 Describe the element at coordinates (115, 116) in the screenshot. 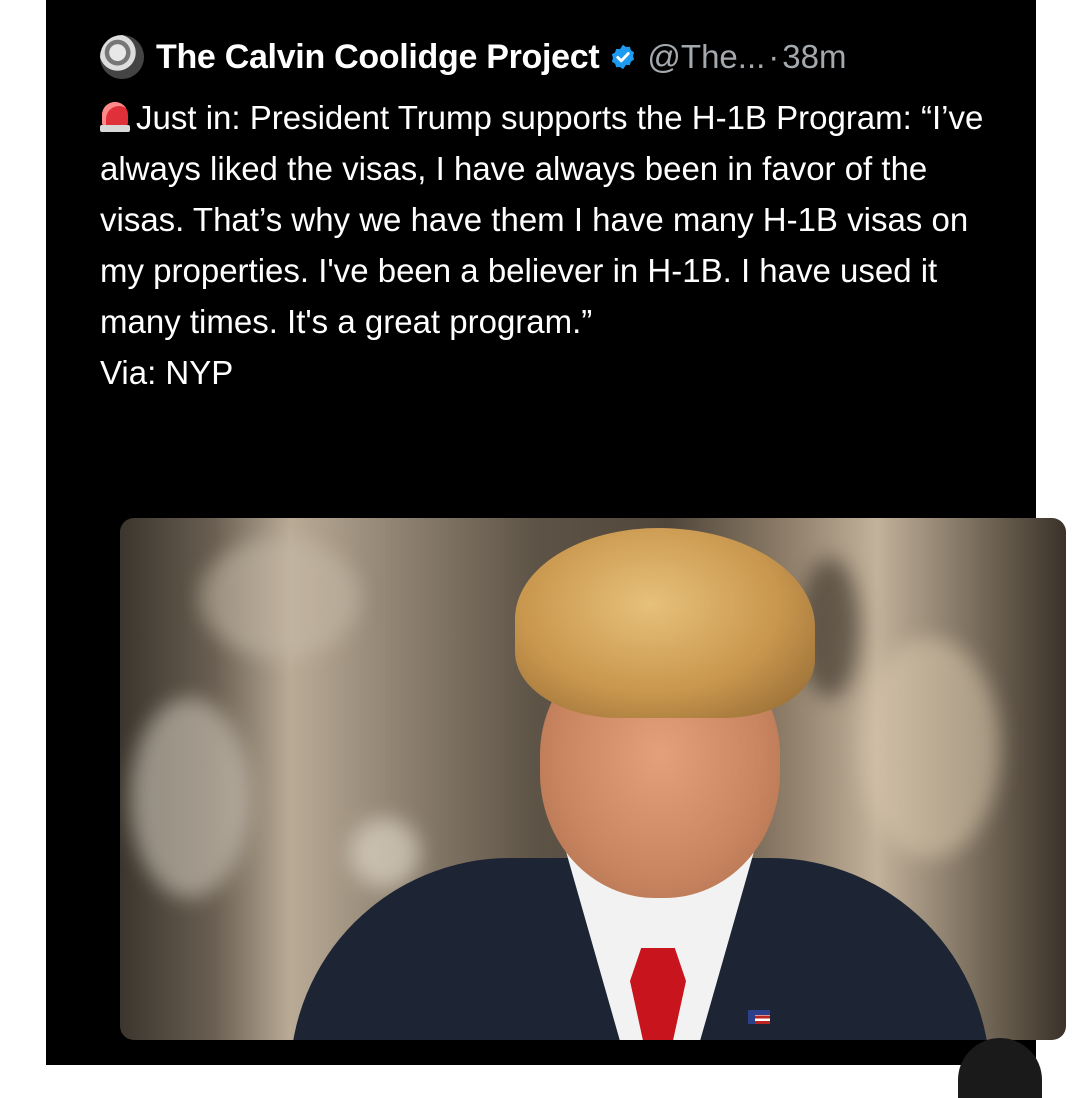

I see `siren-emoji-icon` at that location.